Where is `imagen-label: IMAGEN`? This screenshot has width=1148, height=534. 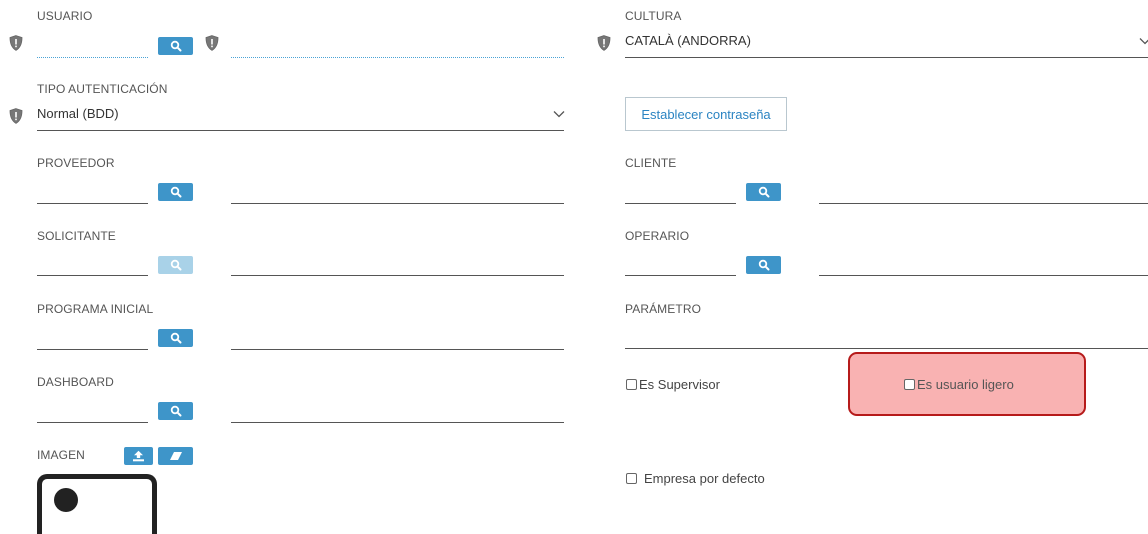
imagen-label: IMAGEN is located at coordinates (61, 455).